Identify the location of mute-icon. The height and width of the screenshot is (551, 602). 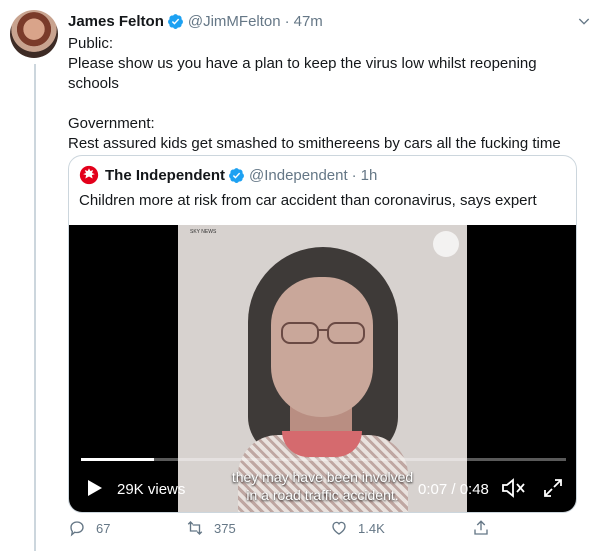
(514, 488).